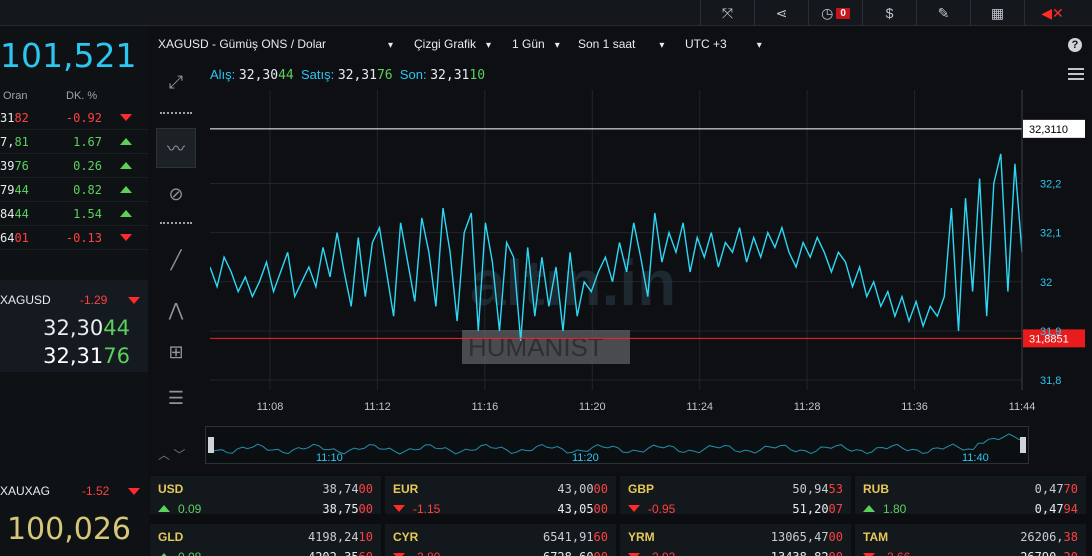 The width and height of the screenshot is (1092, 556). Describe the element at coordinates (582, 489) in the screenshot. I see `currency-bid: 43,0000` at that location.